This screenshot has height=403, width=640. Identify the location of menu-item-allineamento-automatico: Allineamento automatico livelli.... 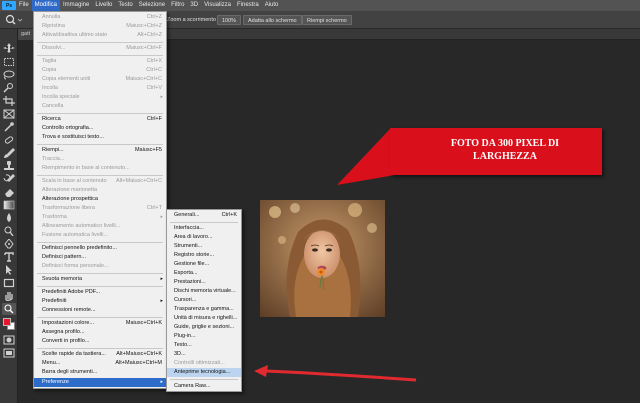
(100, 226).